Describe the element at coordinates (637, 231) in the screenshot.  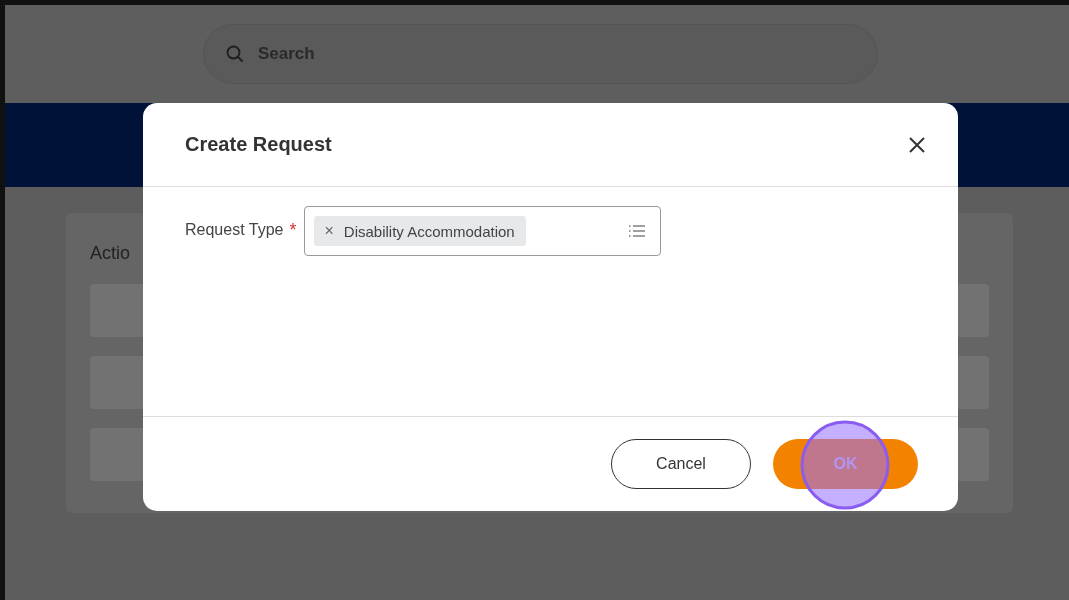
I see `list-icon` at that location.